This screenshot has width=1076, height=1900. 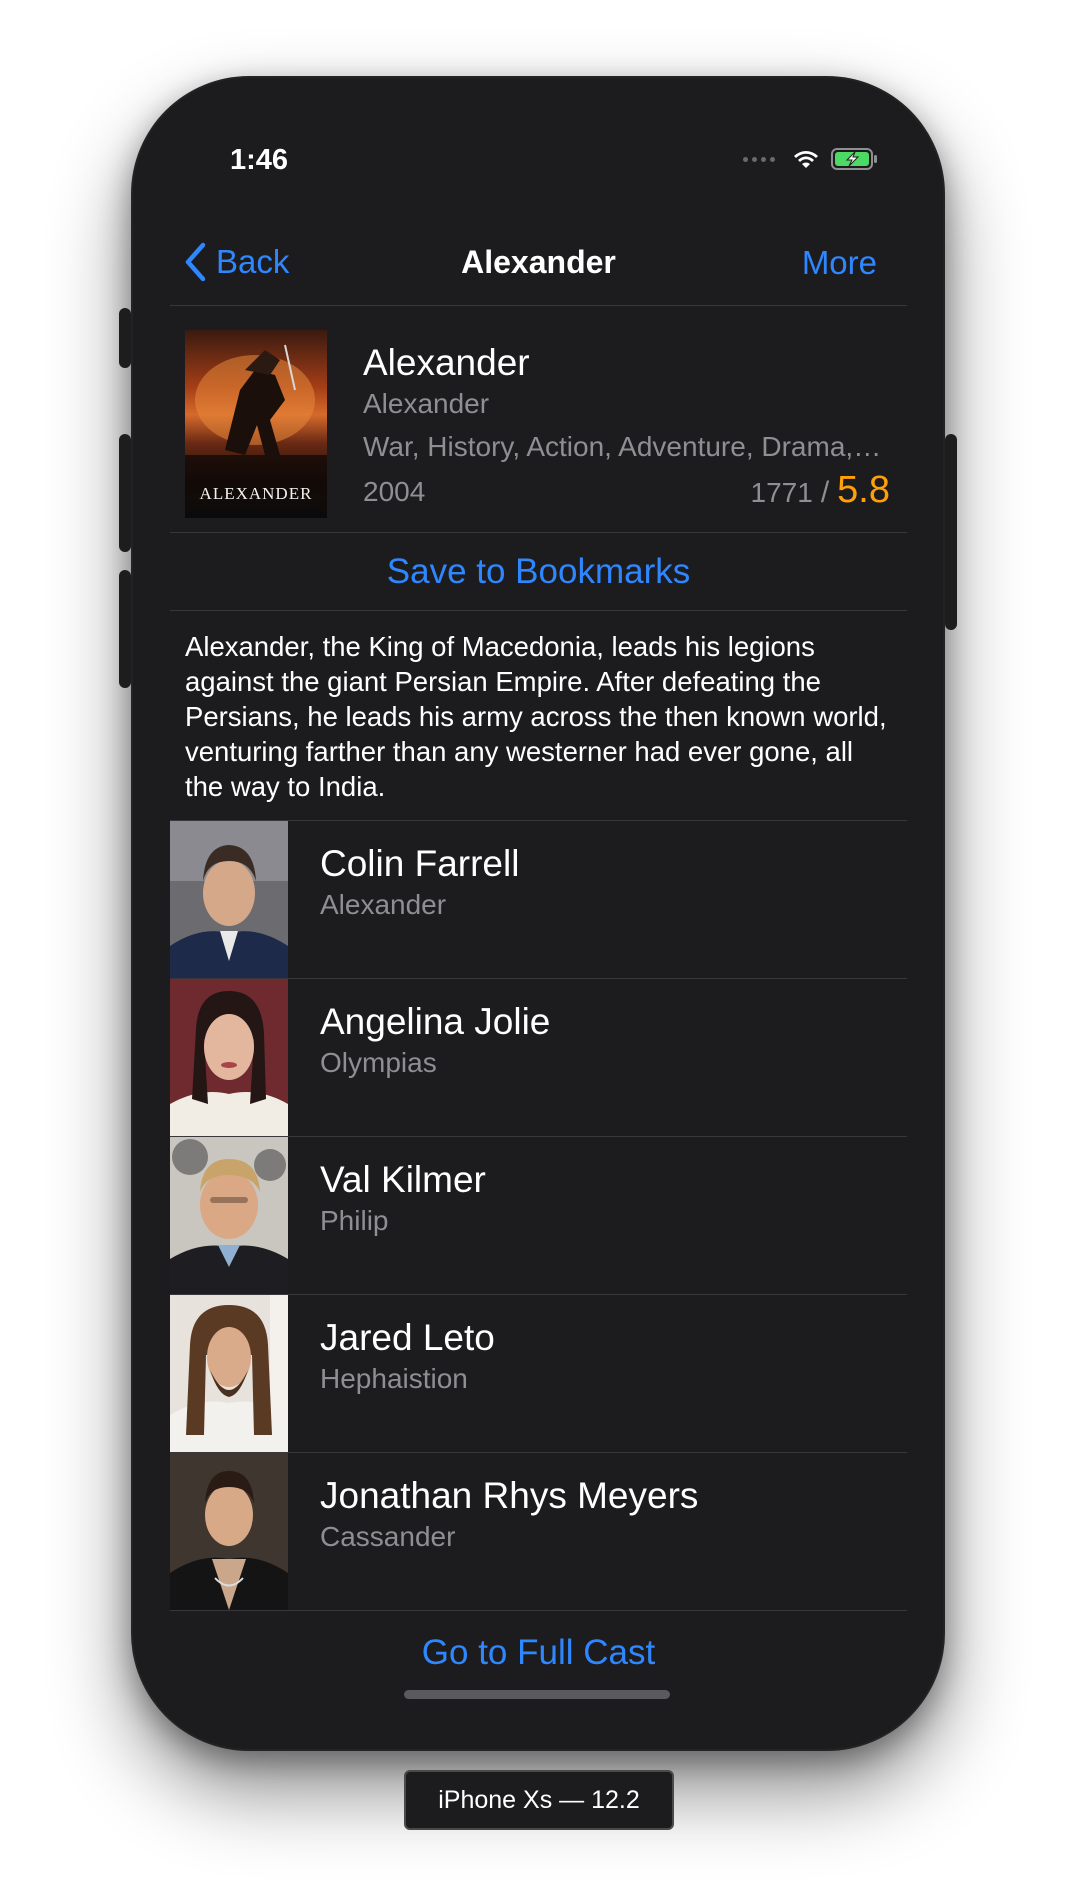 What do you see at coordinates (354, 1220) in the screenshot?
I see `cast-role: Philip` at bounding box center [354, 1220].